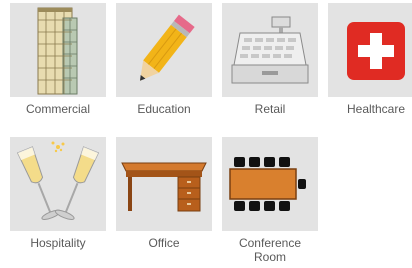  I want to click on category-label: Retail, so click(270, 109).